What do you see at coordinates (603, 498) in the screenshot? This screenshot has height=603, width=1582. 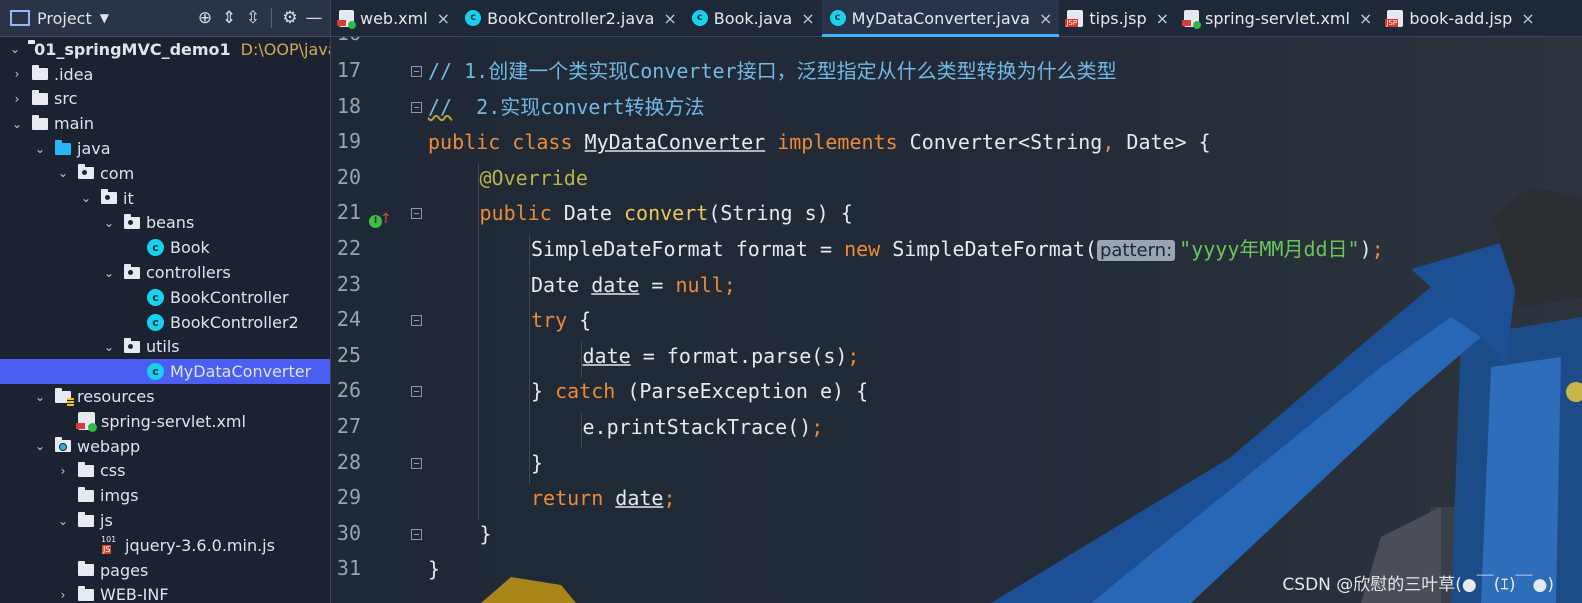 I see `code-line: return date;` at bounding box center [603, 498].